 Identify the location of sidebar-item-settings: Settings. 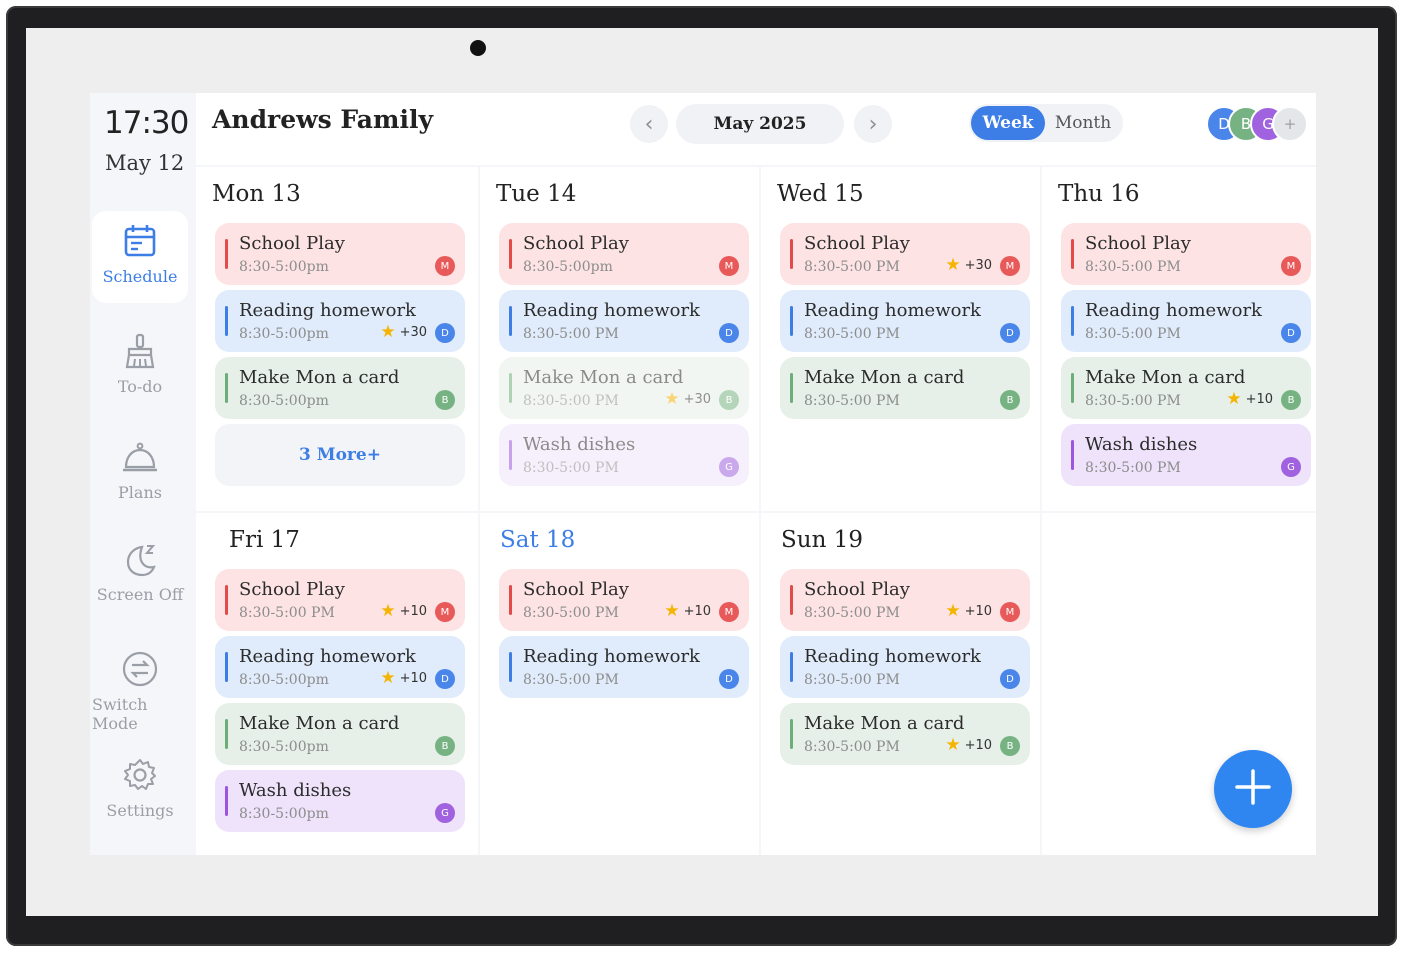
(140, 791).